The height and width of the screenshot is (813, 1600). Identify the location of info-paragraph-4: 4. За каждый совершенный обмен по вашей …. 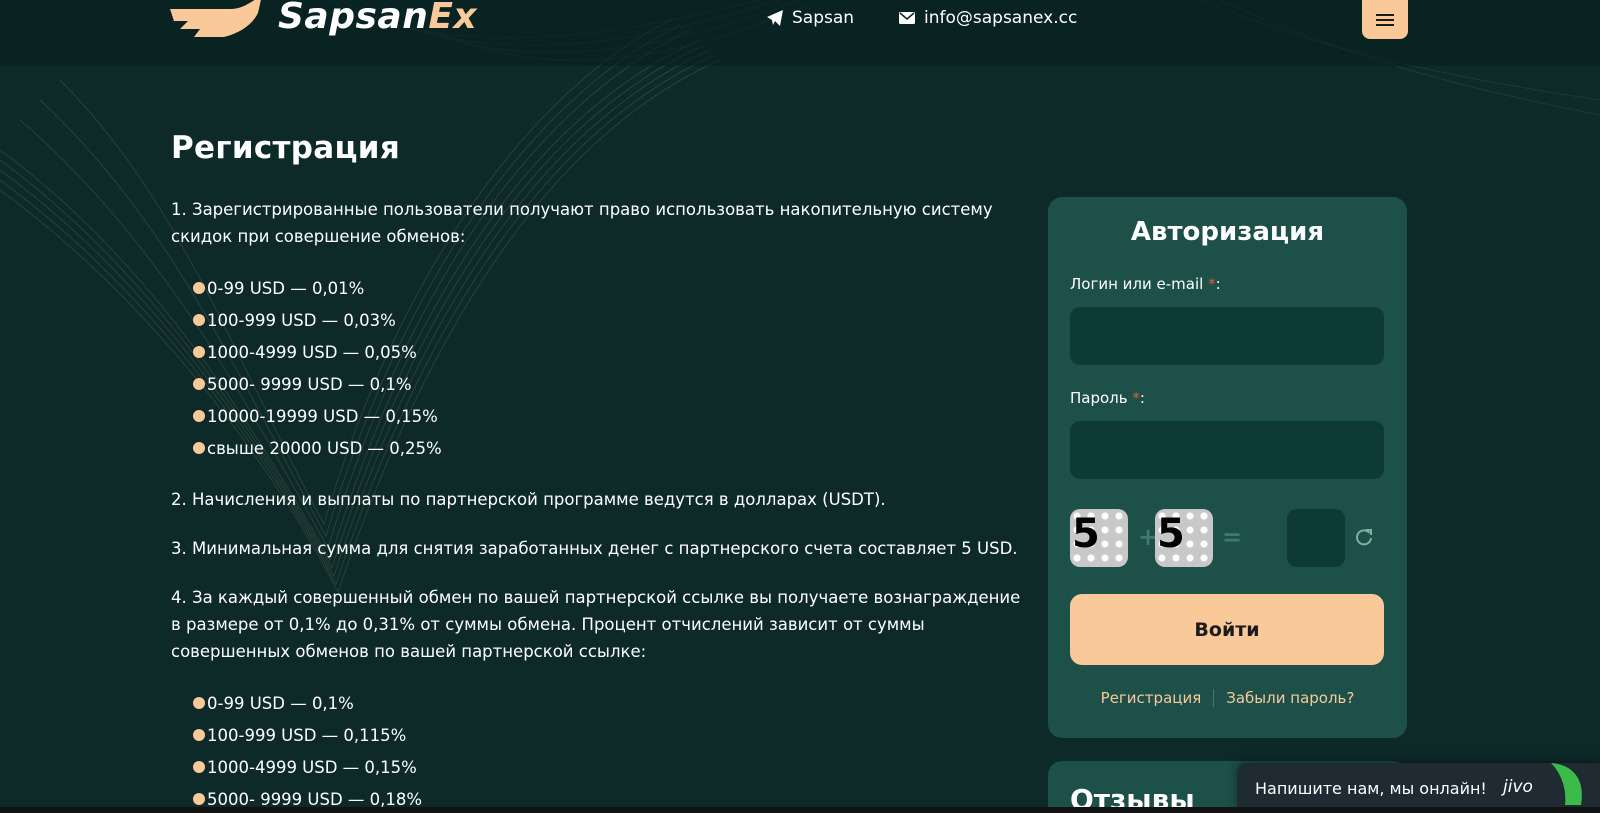
(596, 624).